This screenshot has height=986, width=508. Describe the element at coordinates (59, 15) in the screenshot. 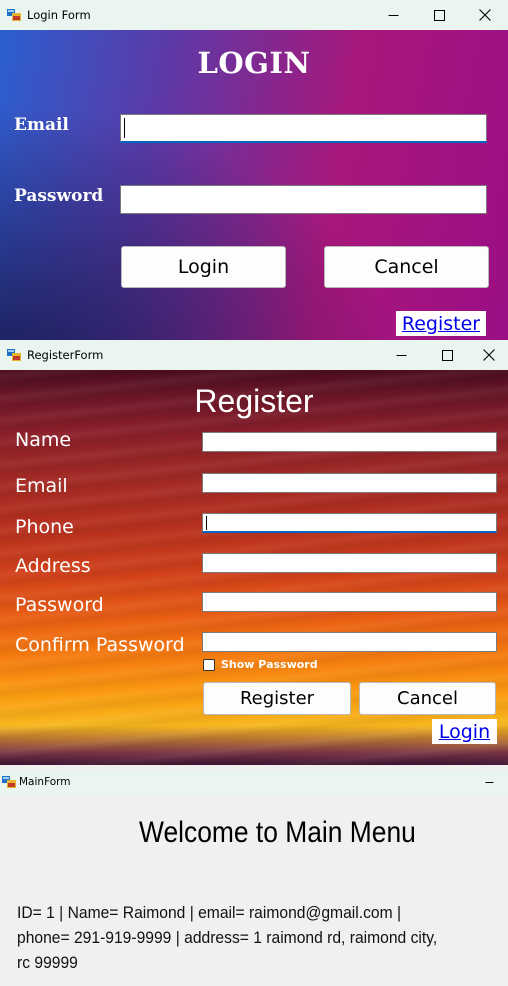

I see `window-title: Login Form` at that location.